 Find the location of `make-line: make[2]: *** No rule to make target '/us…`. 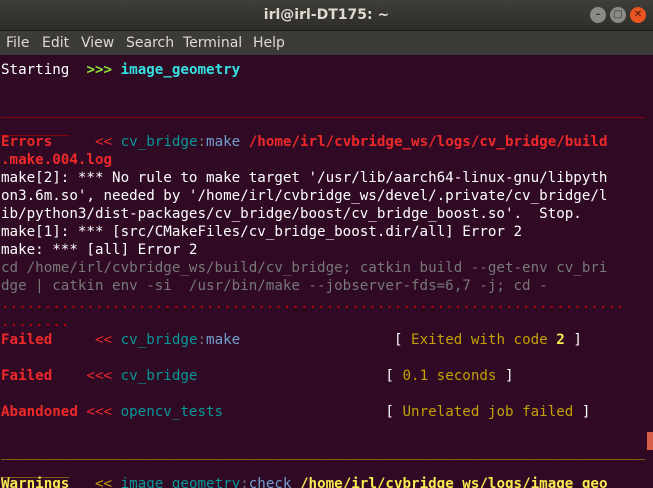

make-line: make[2]: *** No rule to make target '/us… is located at coordinates (304, 178).